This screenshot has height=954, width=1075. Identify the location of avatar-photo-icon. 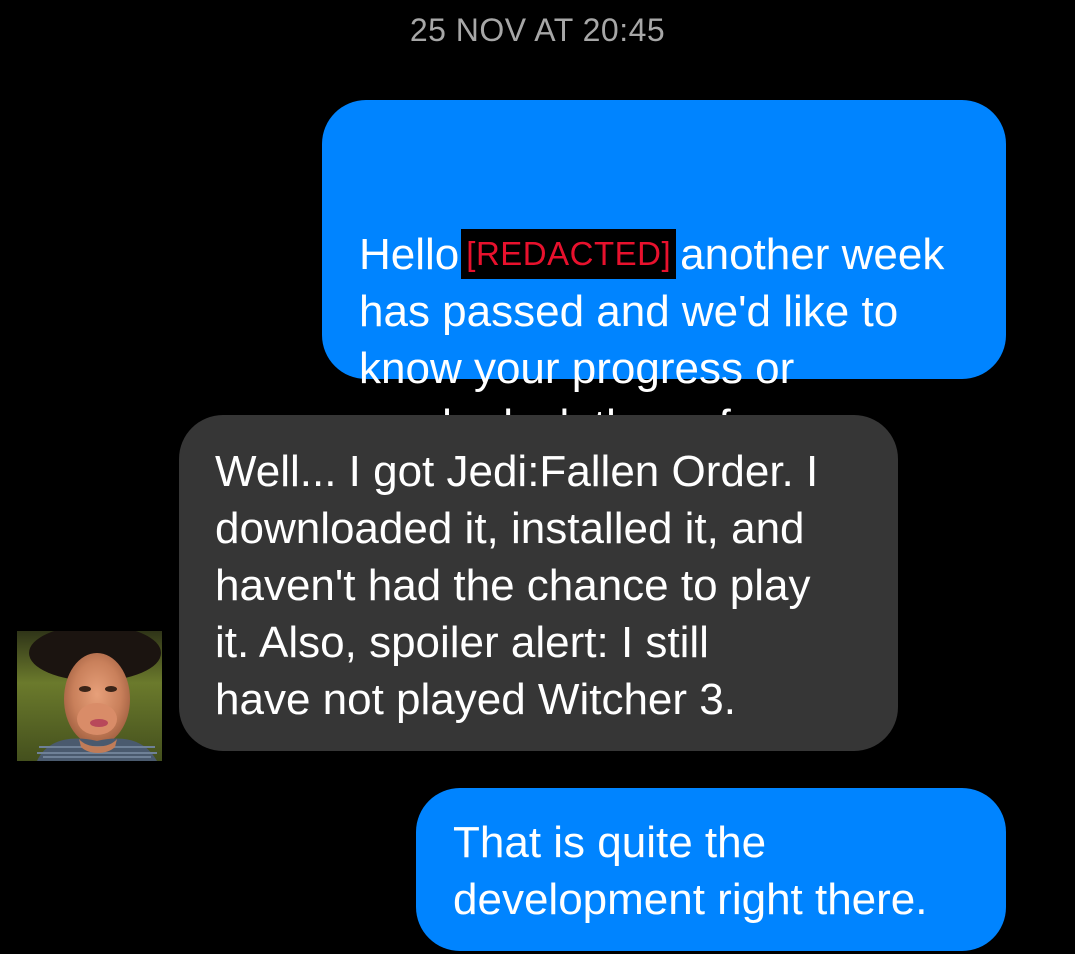
(89, 696).